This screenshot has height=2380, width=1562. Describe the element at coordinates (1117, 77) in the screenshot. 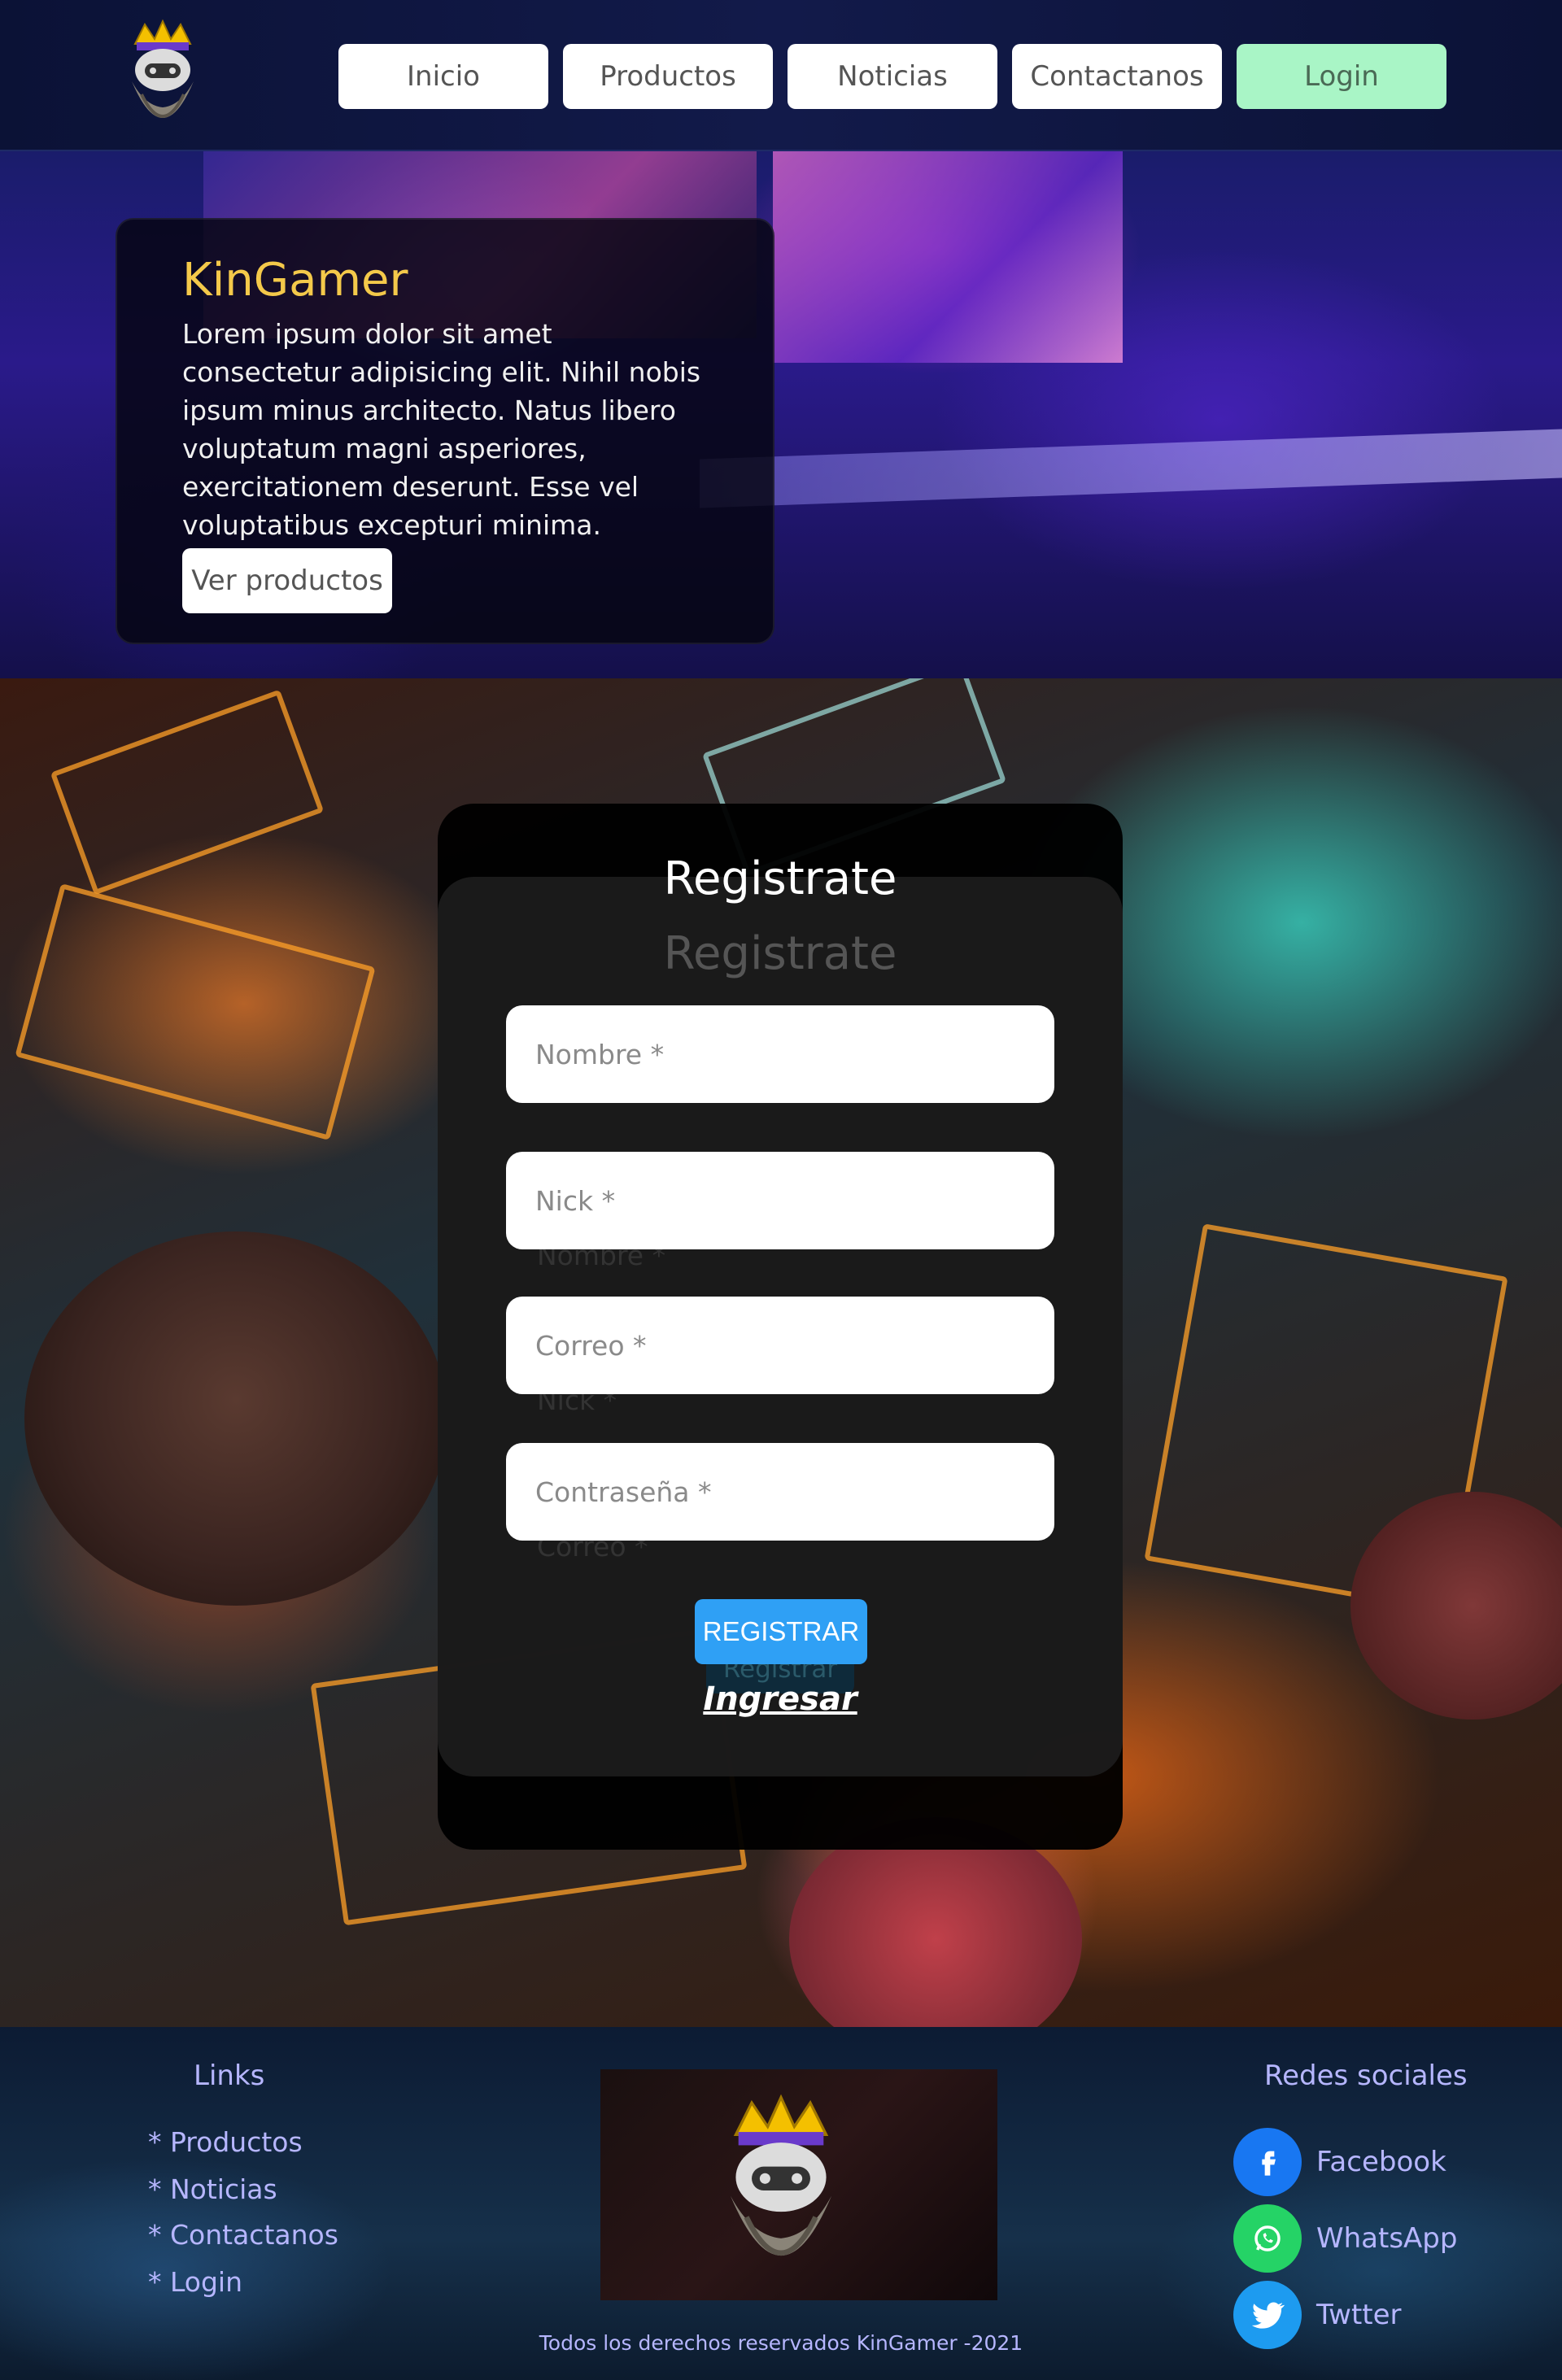

I see `nav-contactanos-button: Contactanos` at that location.